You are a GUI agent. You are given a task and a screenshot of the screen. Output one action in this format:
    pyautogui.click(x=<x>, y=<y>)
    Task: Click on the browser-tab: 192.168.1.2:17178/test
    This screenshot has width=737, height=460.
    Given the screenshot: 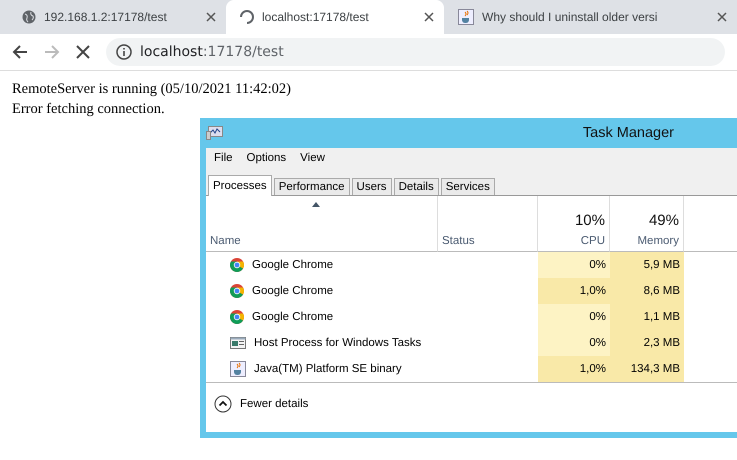 What is the action you would take?
    pyautogui.click(x=117, y=17)
    